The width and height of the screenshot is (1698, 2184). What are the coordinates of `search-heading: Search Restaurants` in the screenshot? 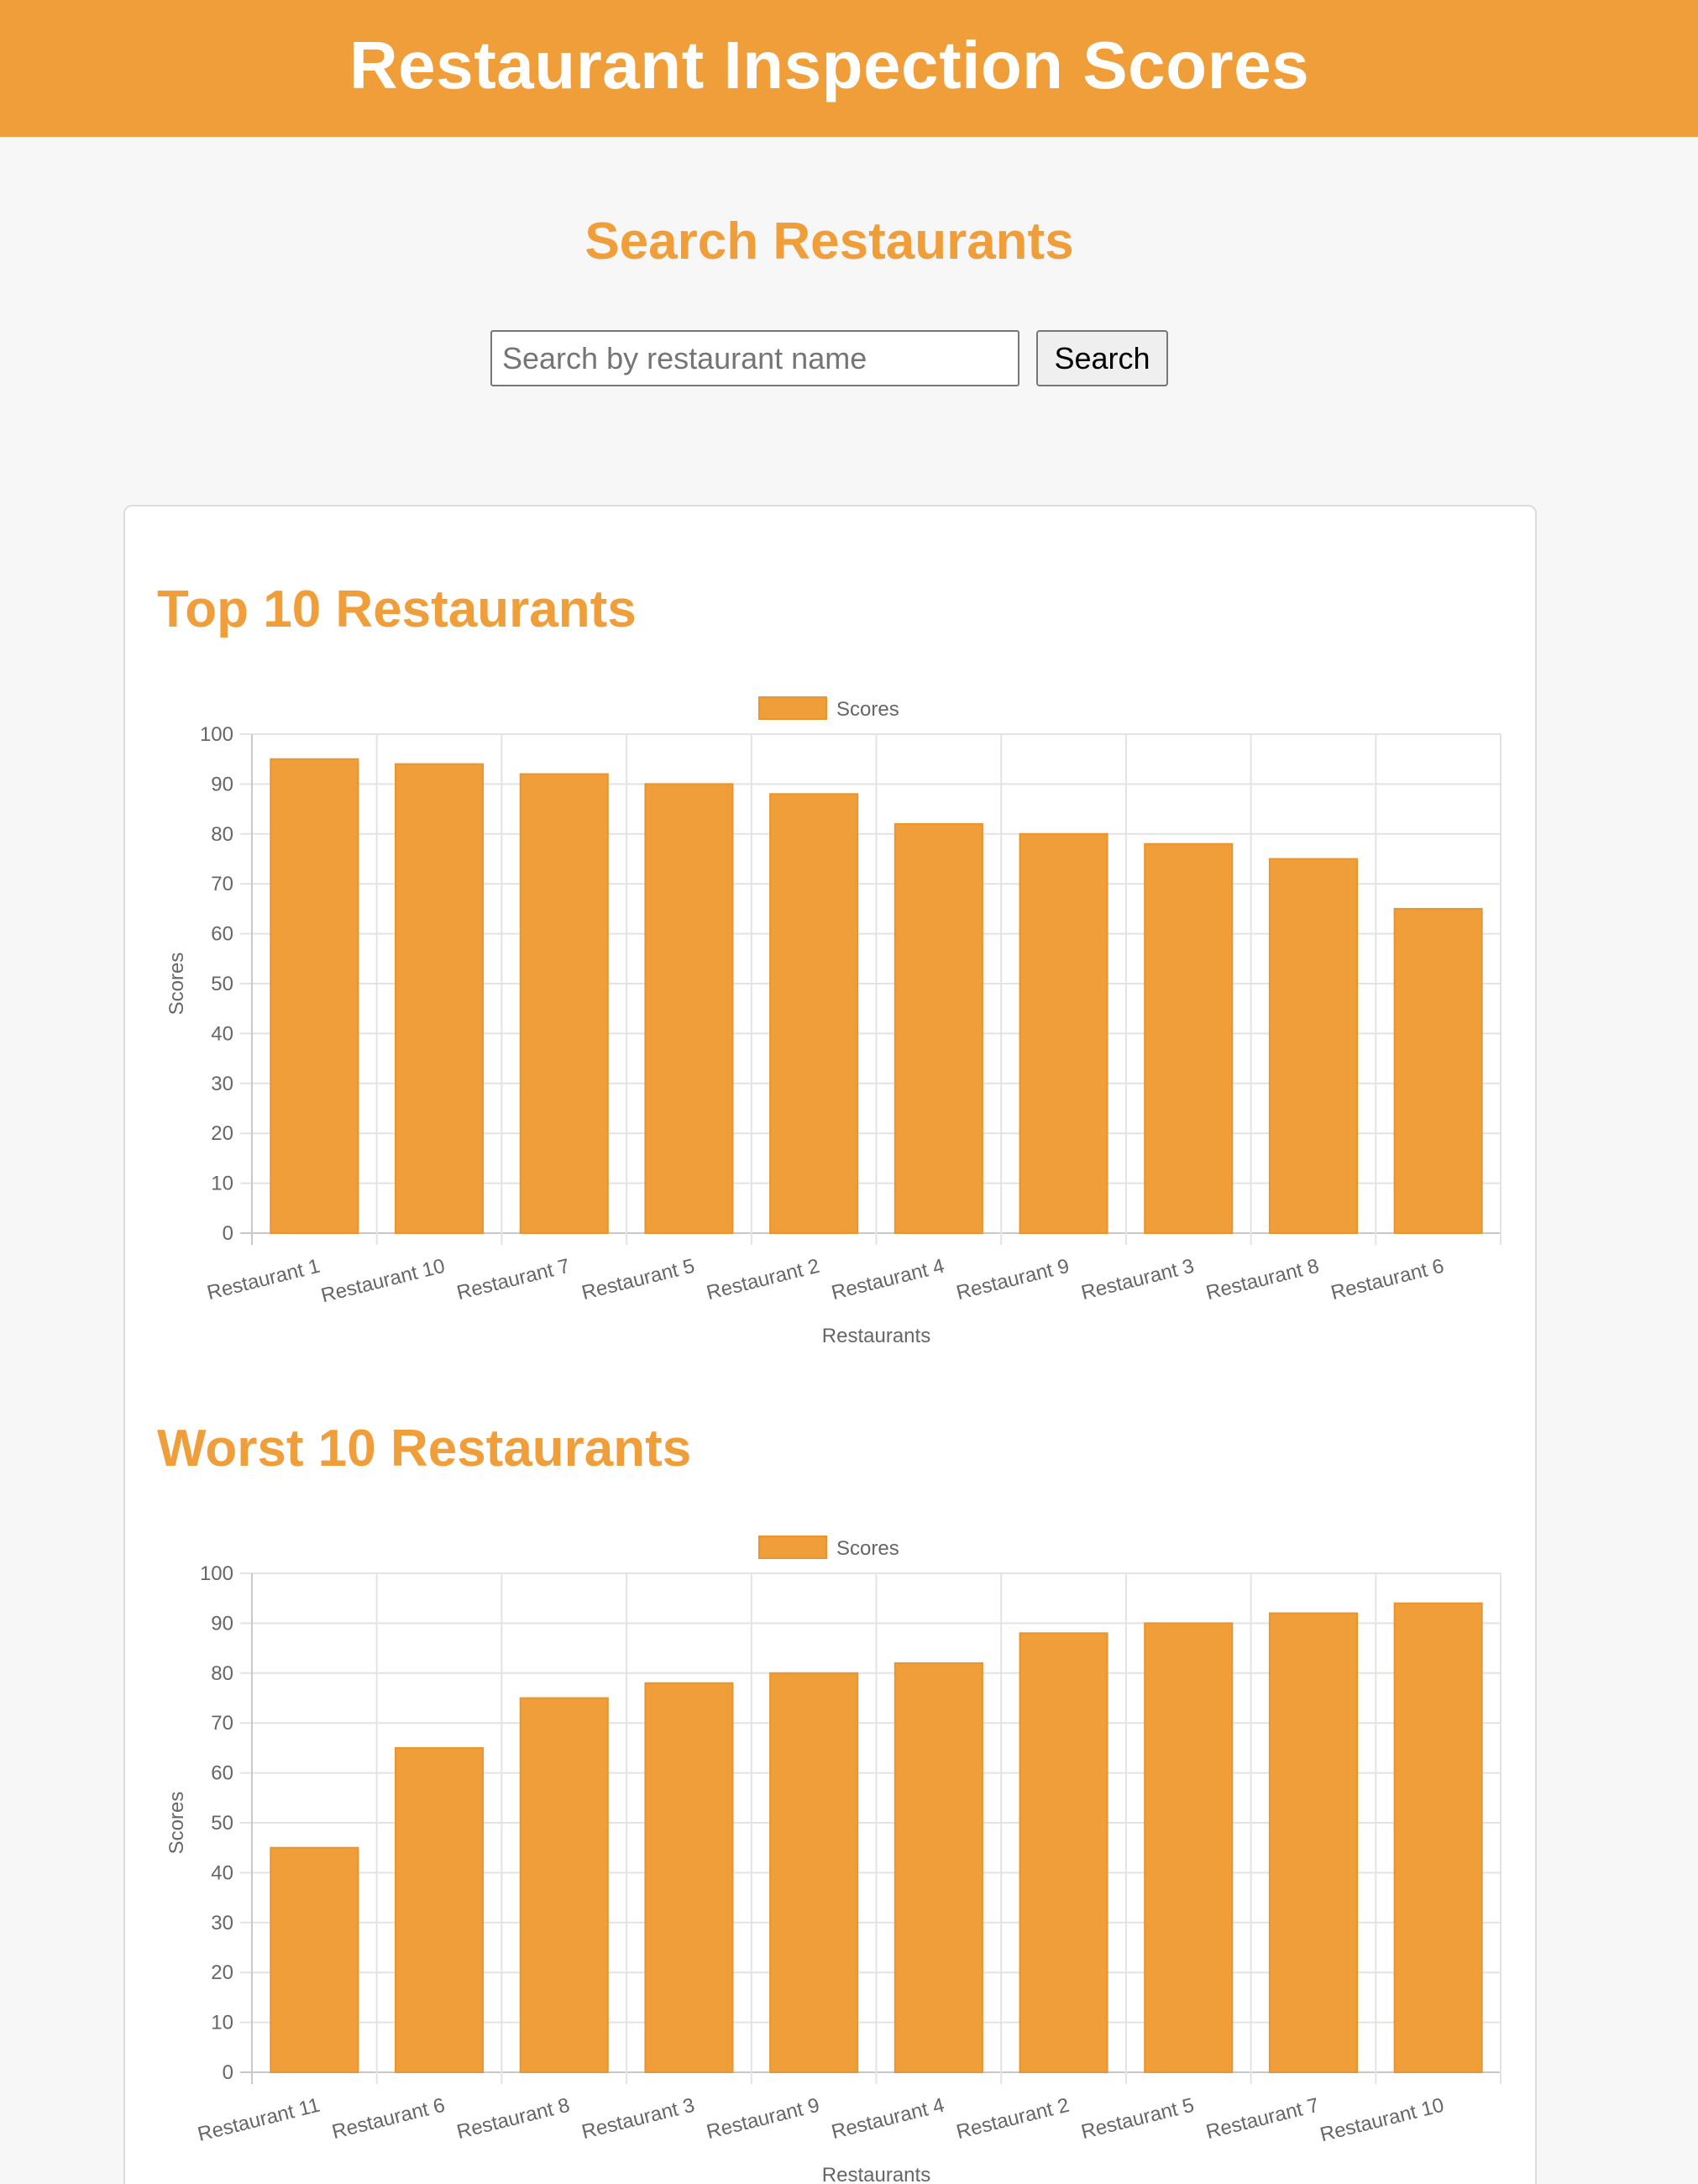 It's located at (829, 241).